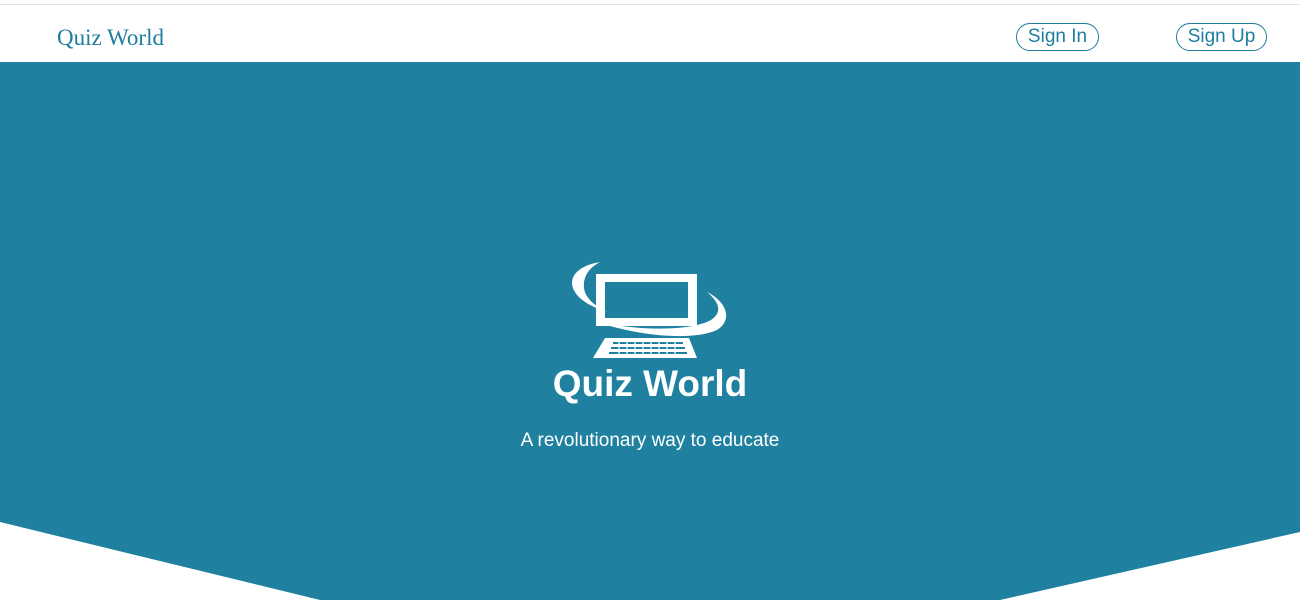  I want to click on hero-subtitle: A revolutionary way to educate, so click(650, 440).